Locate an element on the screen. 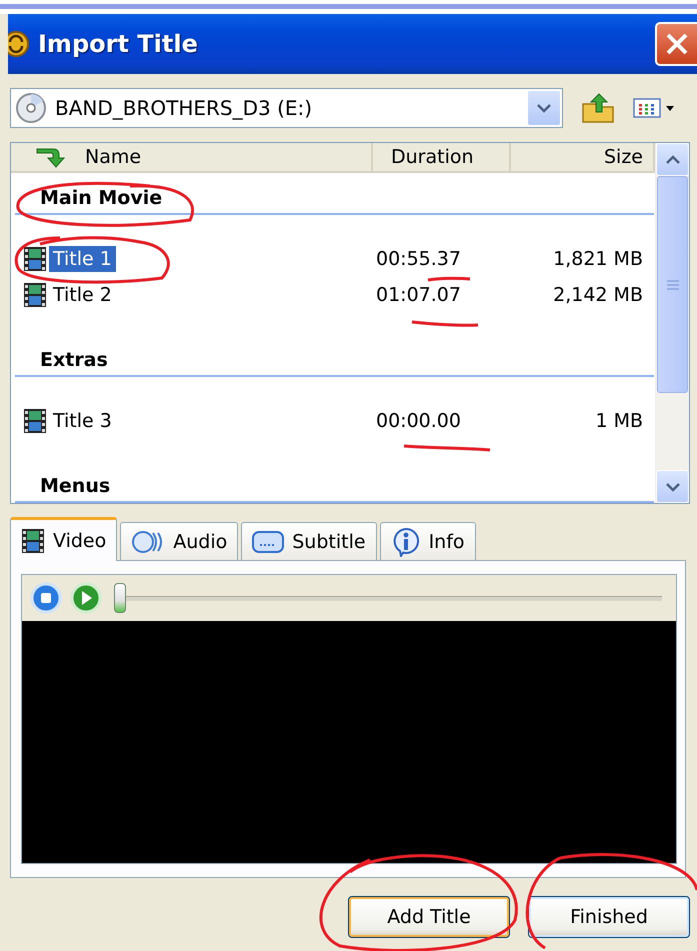 Image resolution: width=697 pixels, height=951 pixels. size-cell-text: 1 MB is located at coordinates (619, 421).